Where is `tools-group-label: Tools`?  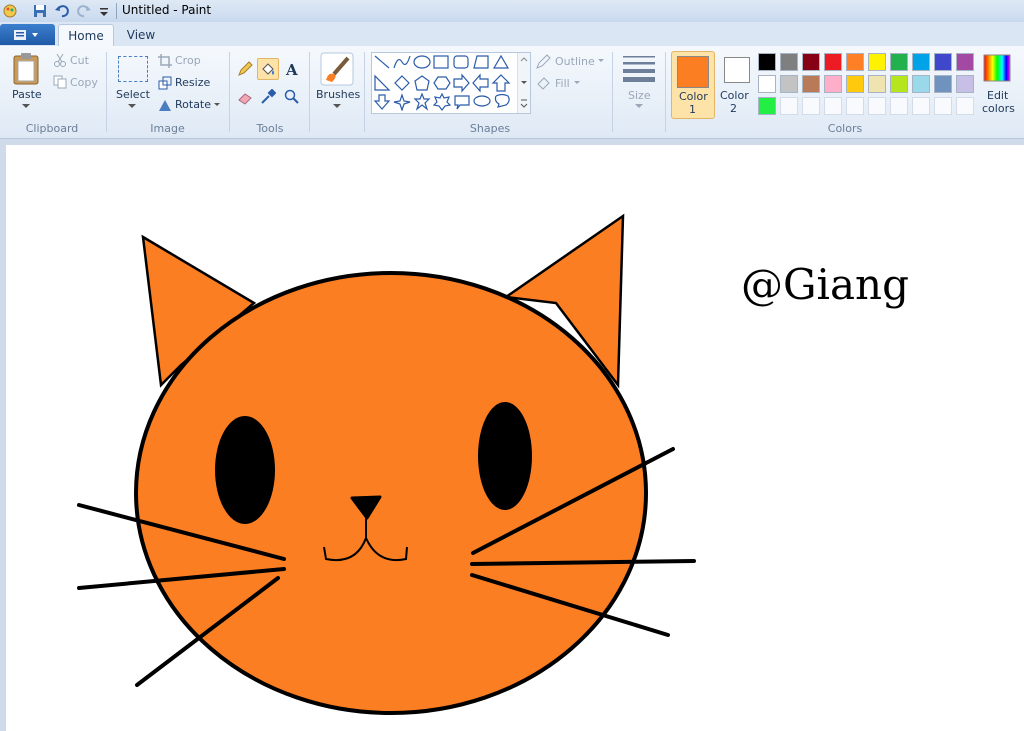 tools-group-label: Tools is located at coordinates (270, 128).